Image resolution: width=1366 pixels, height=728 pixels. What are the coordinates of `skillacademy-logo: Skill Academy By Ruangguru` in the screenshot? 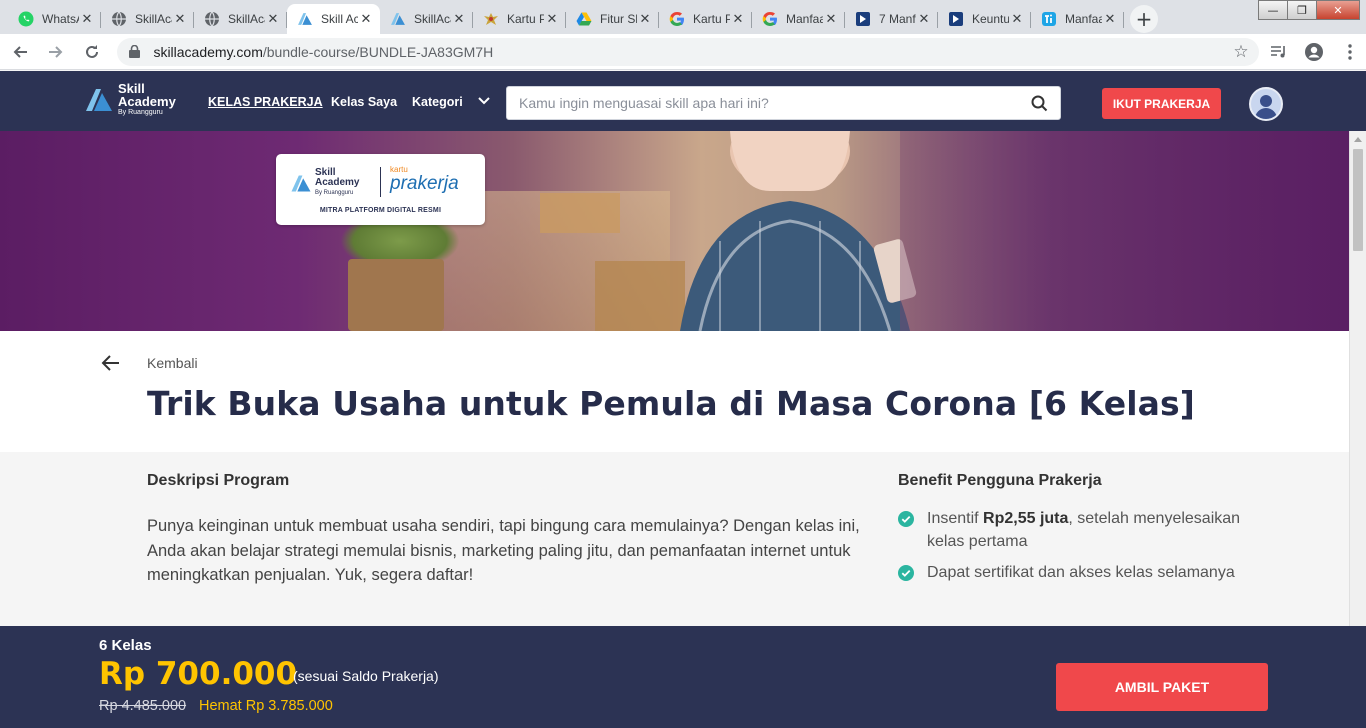 It's located at (130, 99).